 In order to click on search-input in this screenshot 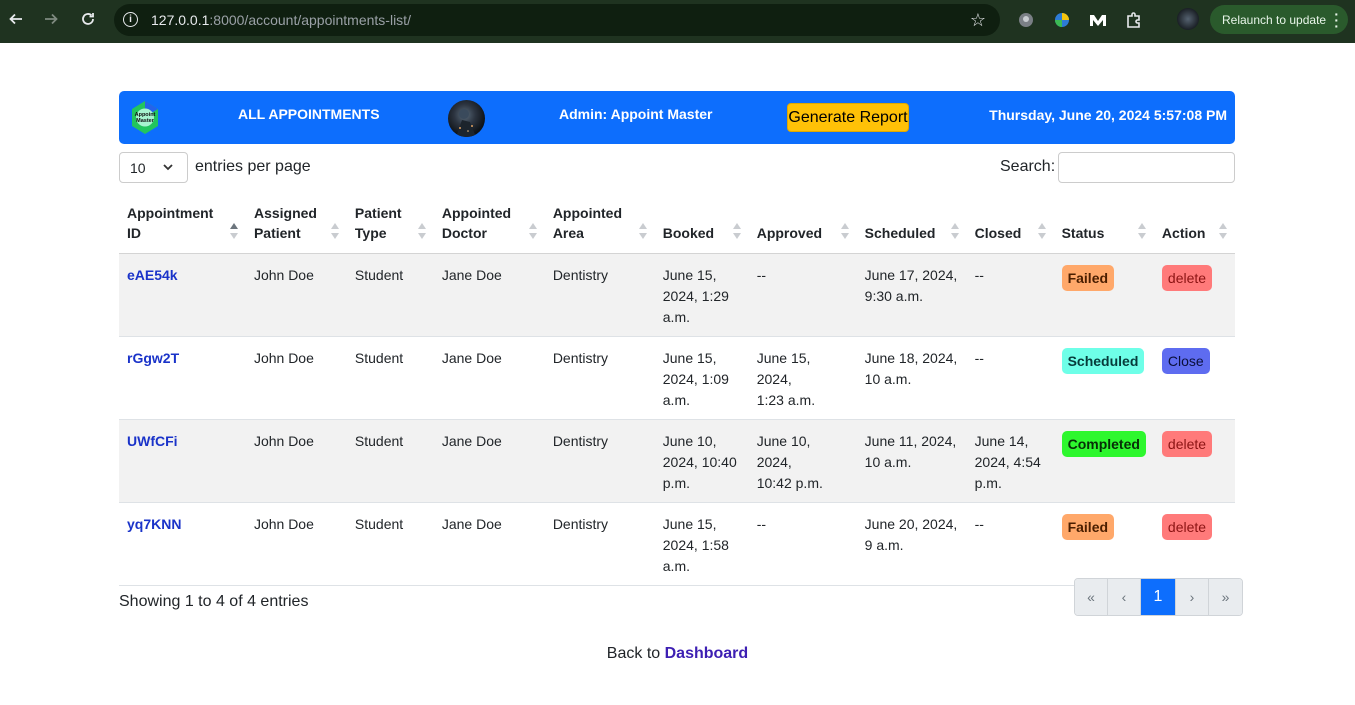, I will do `click(1146, 167)`.